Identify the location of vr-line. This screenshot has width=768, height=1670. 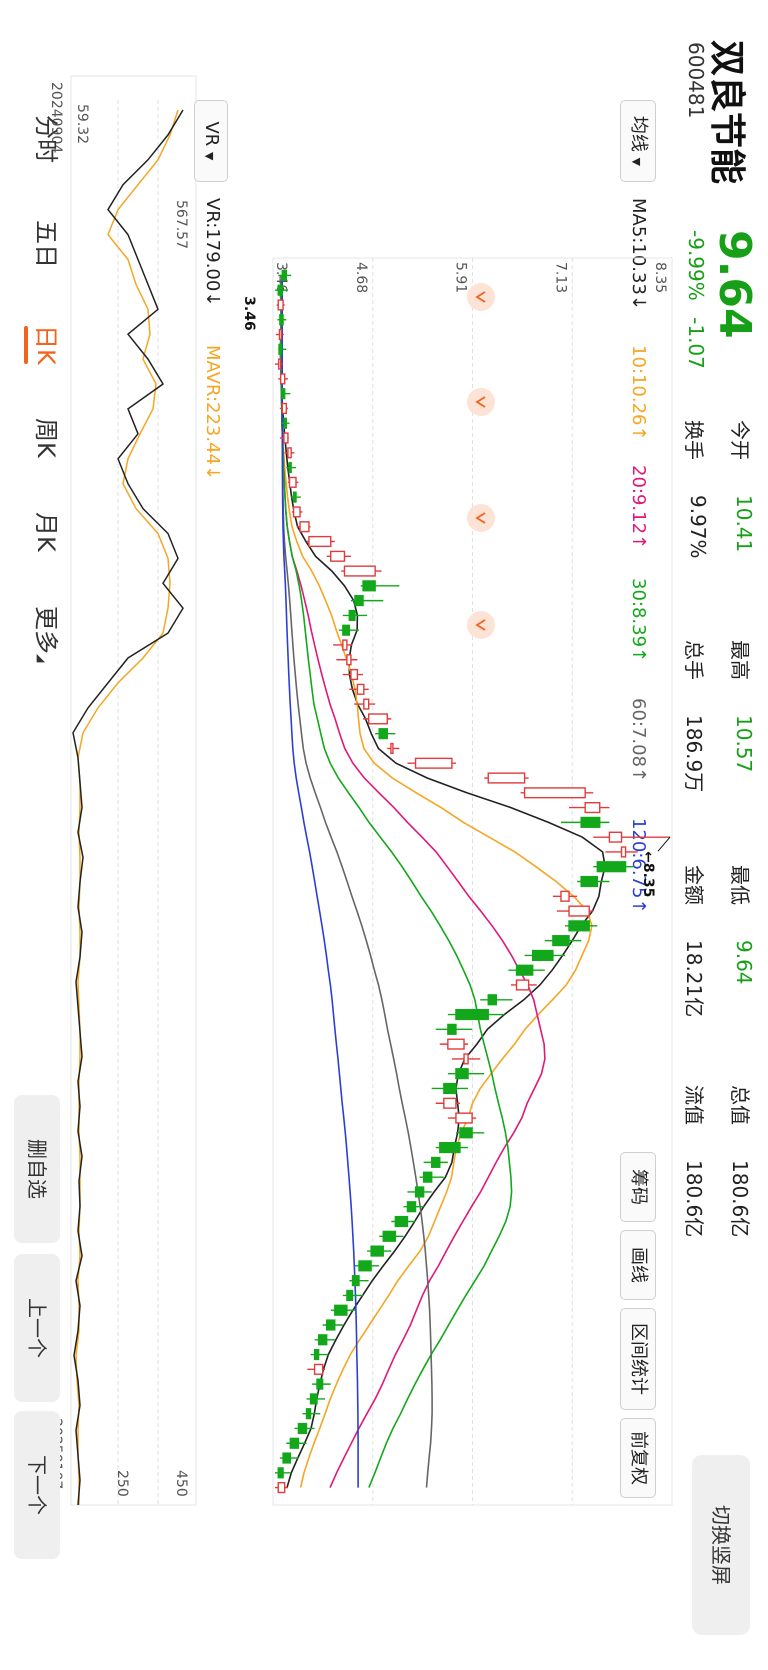
(128, 807).